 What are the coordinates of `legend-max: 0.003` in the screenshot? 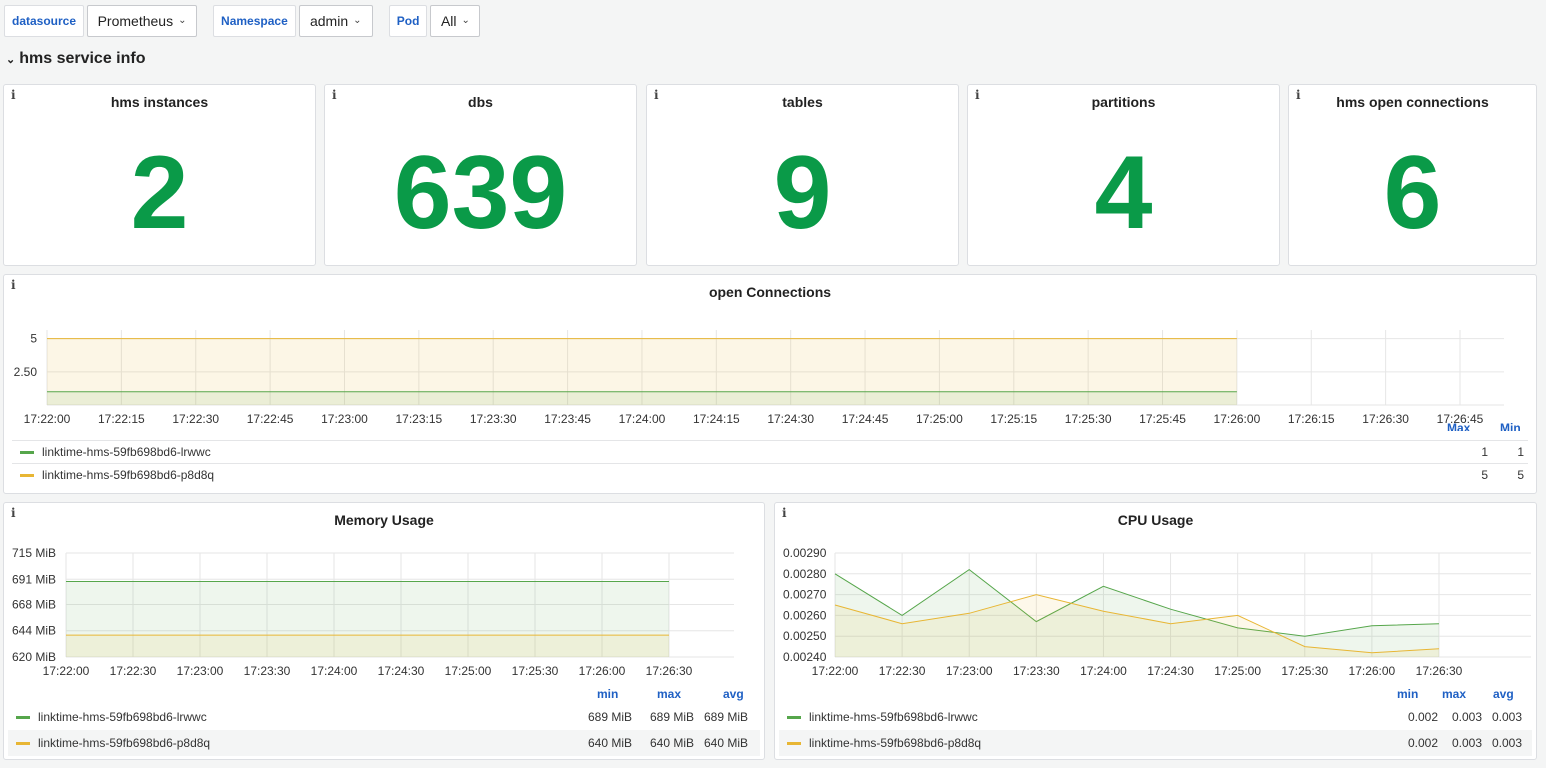 It's located at (1466, 743).